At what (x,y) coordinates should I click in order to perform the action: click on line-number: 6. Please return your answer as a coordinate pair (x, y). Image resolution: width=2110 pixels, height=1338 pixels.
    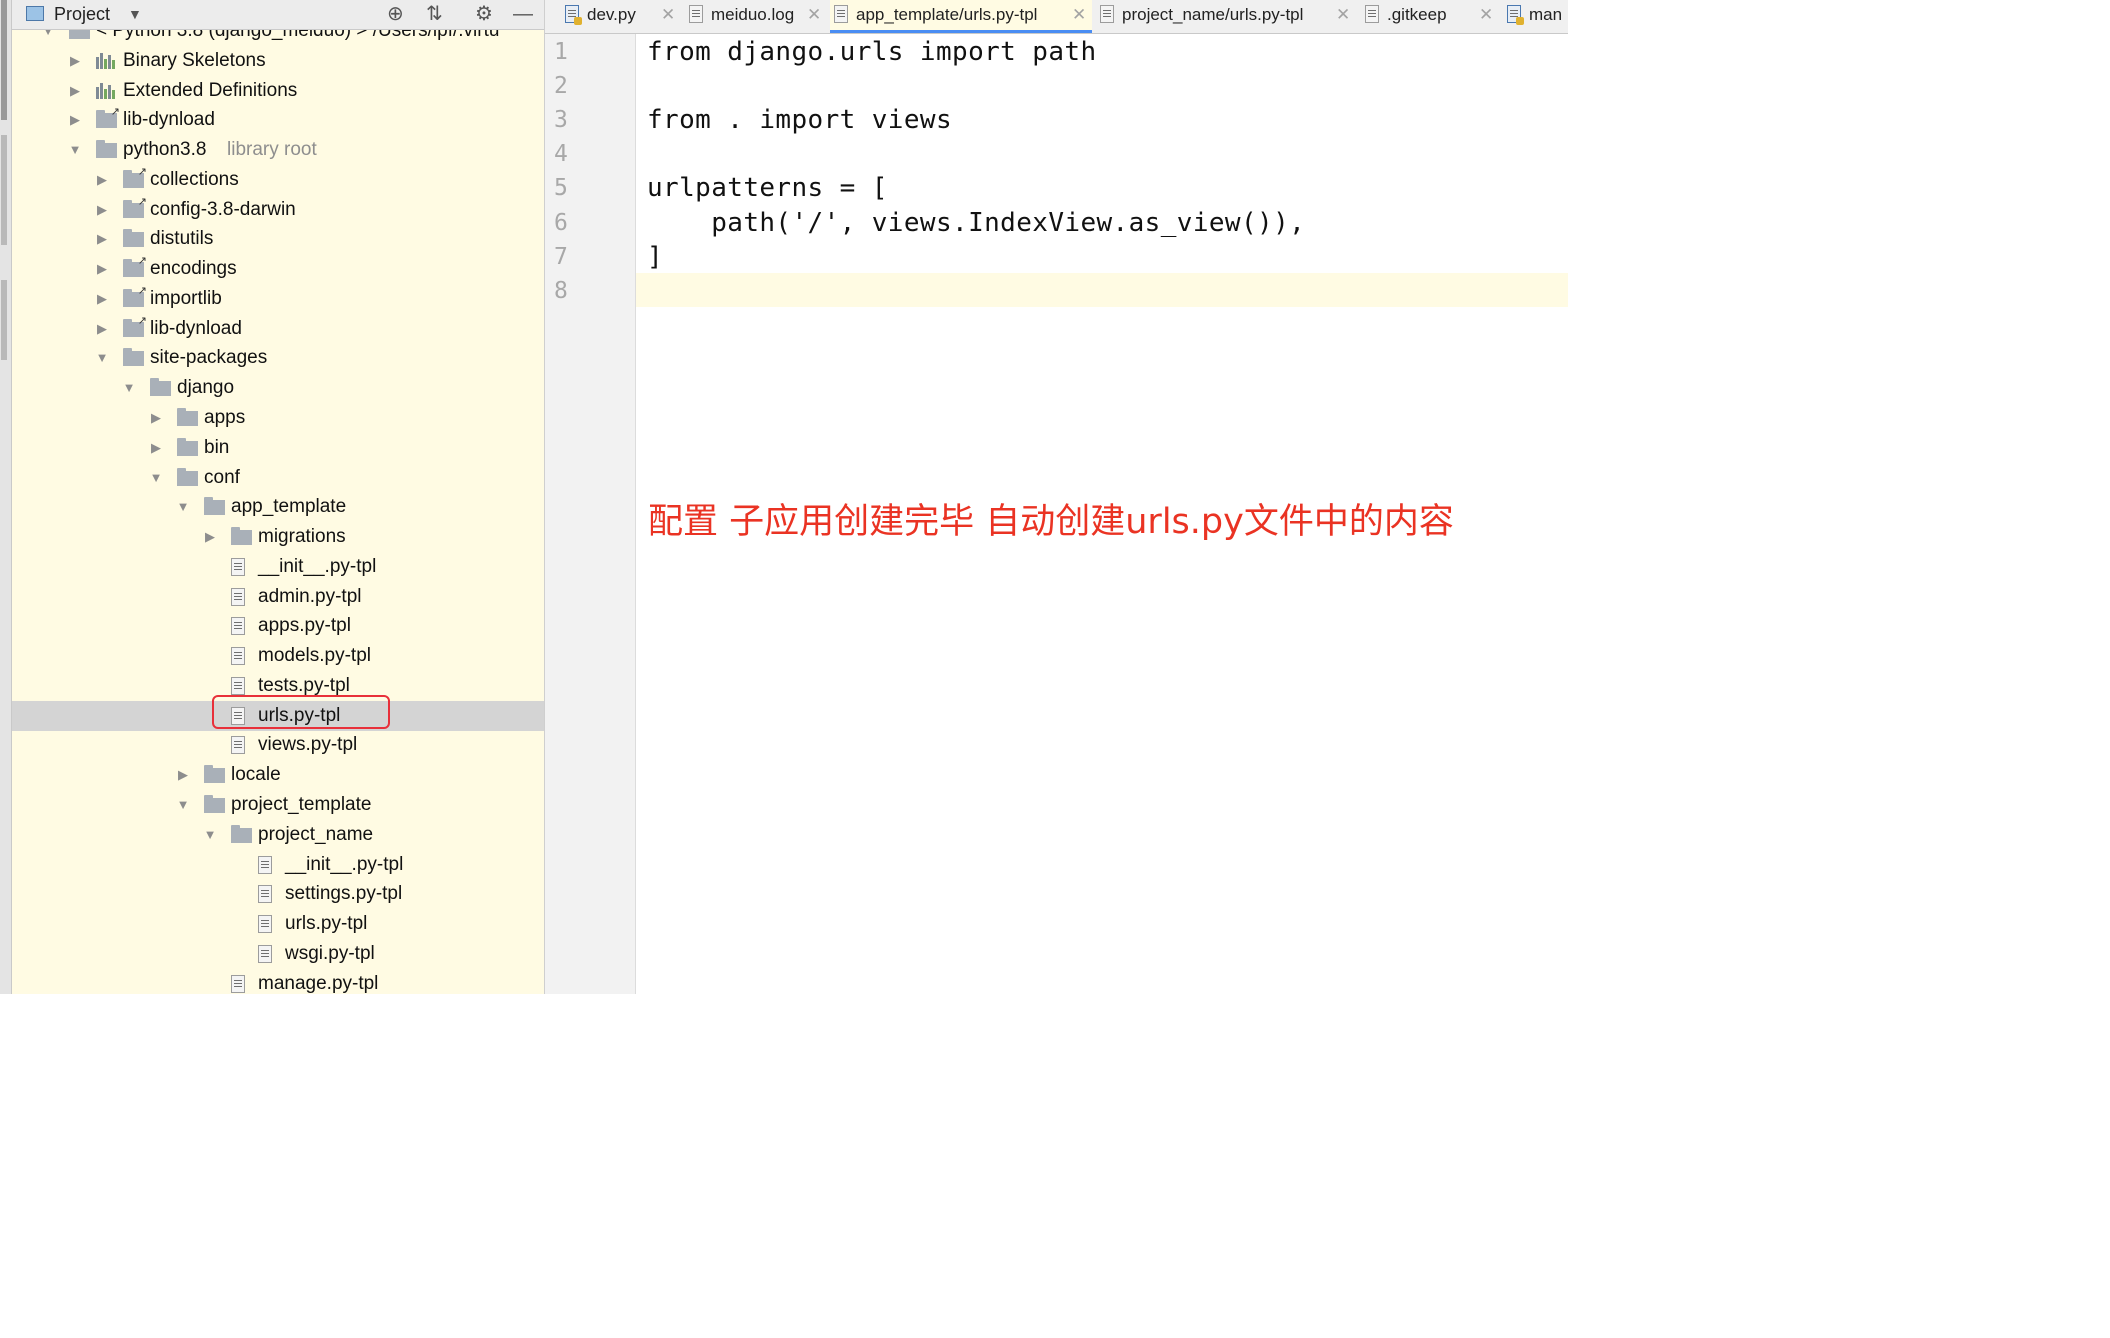
    Looking at the image, I should click on (561, 222).